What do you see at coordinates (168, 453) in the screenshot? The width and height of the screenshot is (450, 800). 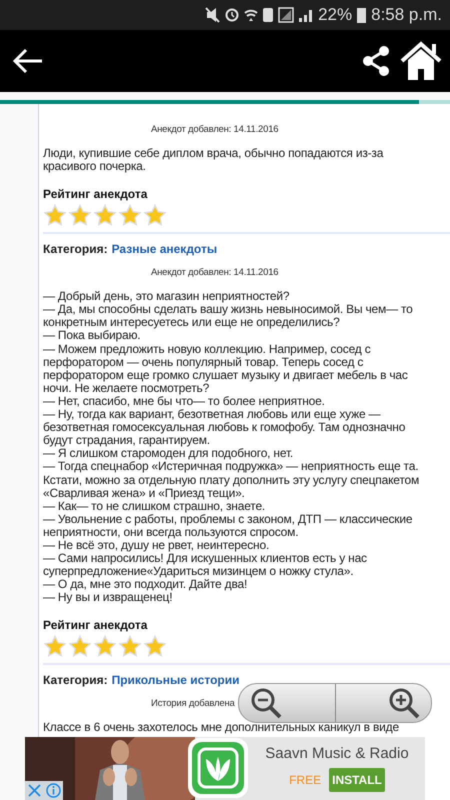 I see `joke-text: — Я слишком старомоден для подобного, нет.` at bounding box center [168, 453].